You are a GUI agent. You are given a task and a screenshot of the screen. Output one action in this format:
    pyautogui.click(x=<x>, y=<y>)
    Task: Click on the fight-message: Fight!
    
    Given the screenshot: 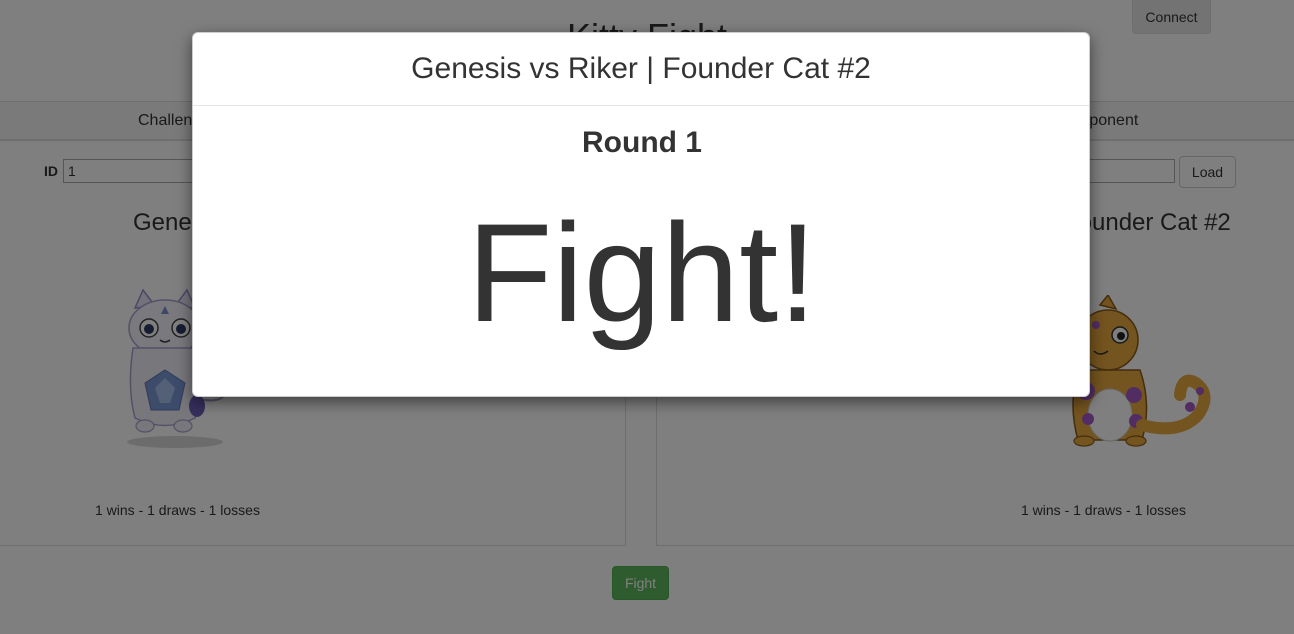 What is the action you would take?
    pyautogui.click(x=642, y=272)
    